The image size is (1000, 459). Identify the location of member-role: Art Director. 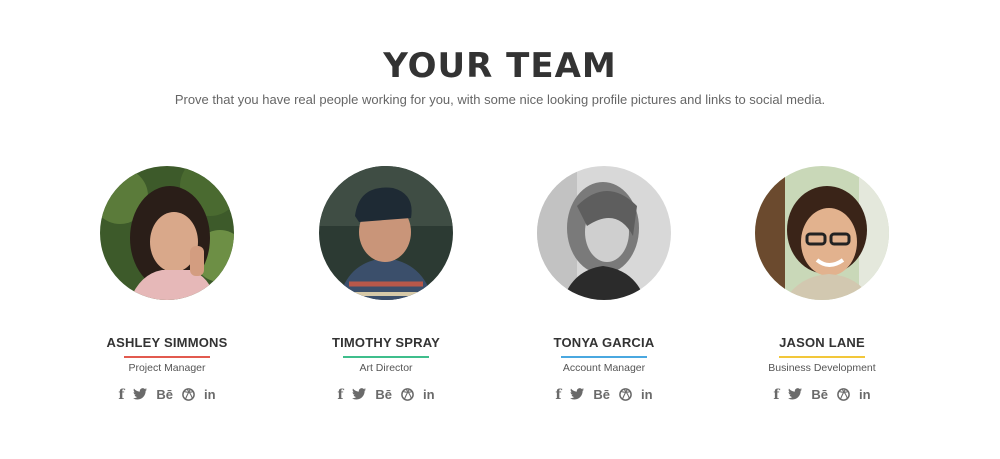
(386, 368).